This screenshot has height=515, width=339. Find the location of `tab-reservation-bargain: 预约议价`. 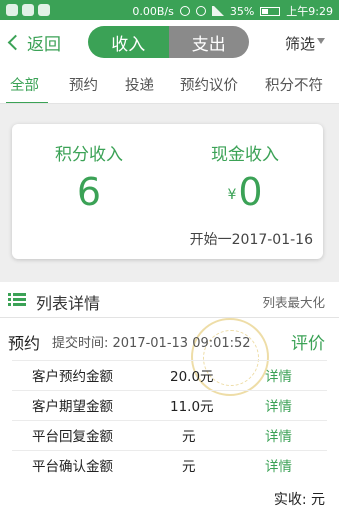

tab-reservation-bargain: 预约议价 is located at coordinates (209, 84).